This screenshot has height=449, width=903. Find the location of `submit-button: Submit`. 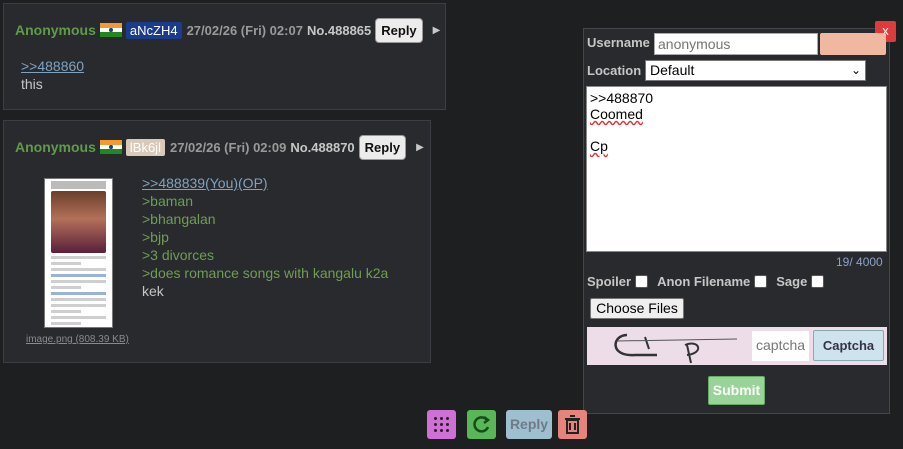

submit-button: Submit is located at coordinates (736, 390).